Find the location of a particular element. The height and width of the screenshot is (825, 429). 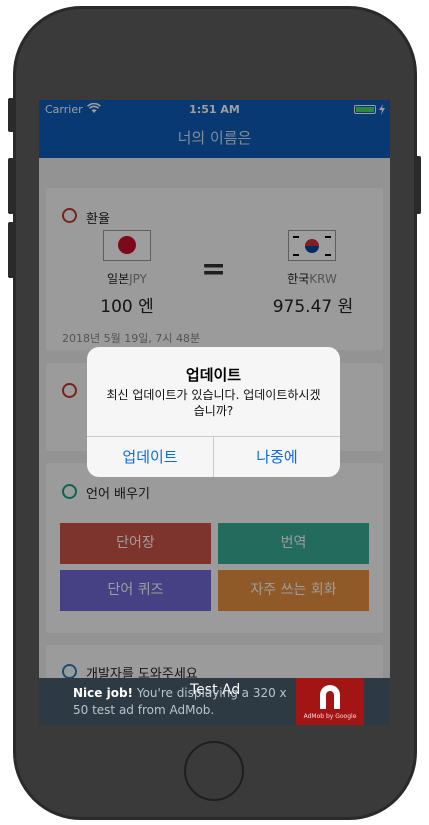

alert-message: 최신 업데이트가 있습니다. 업데이트하시겠습니까? is located at coordinates (213, 403).